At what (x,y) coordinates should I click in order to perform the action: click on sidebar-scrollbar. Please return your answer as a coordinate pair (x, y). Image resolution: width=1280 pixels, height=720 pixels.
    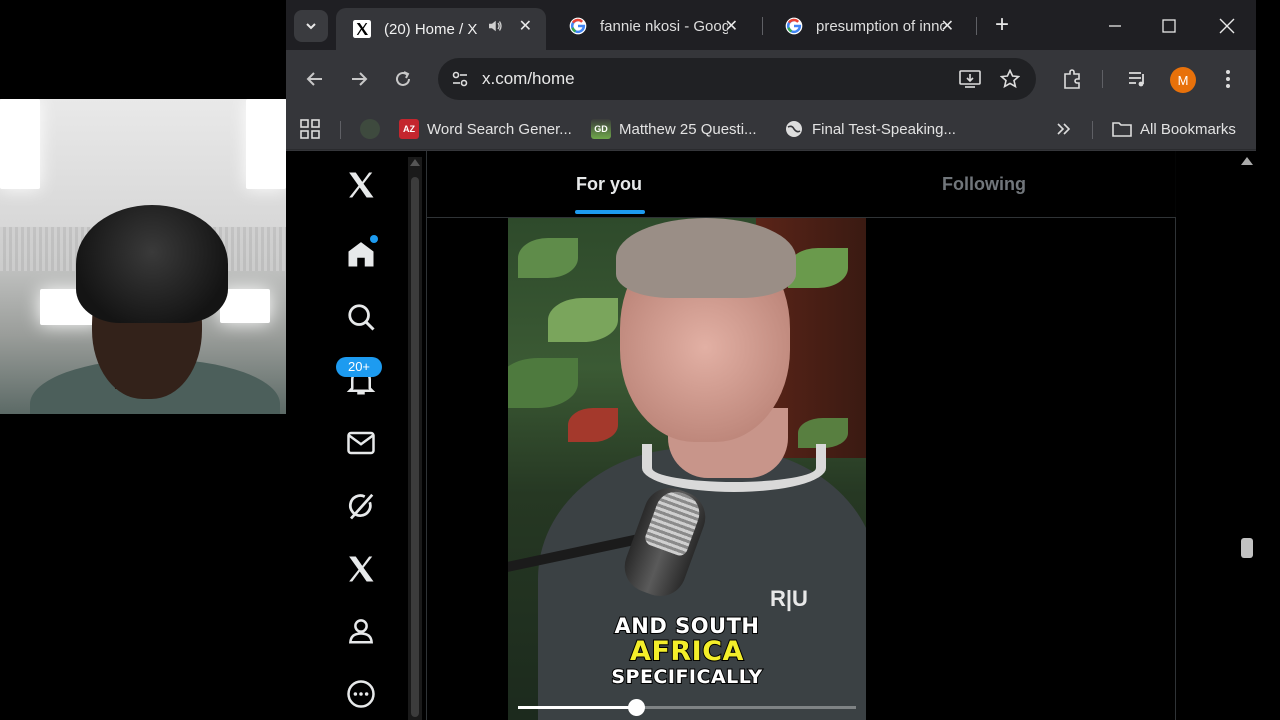
    Looking at the image, I should click on (415, 438).